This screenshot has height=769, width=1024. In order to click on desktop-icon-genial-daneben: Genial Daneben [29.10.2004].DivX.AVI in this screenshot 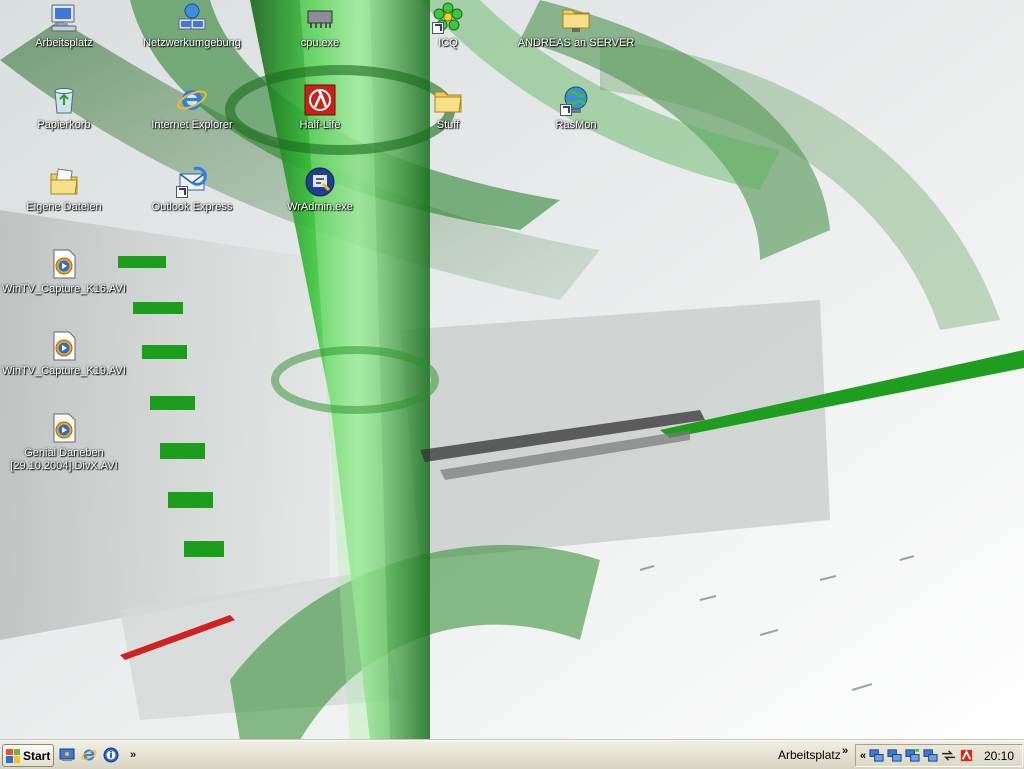, I will do `click(64, 451)`.